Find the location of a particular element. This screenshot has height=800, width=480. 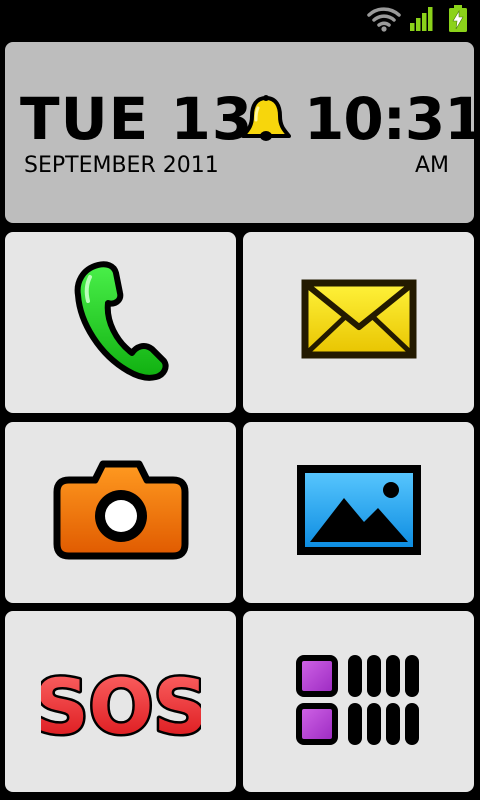

date-month-year: SEPTEMBER 2011 is located at coordinates (121, 165).